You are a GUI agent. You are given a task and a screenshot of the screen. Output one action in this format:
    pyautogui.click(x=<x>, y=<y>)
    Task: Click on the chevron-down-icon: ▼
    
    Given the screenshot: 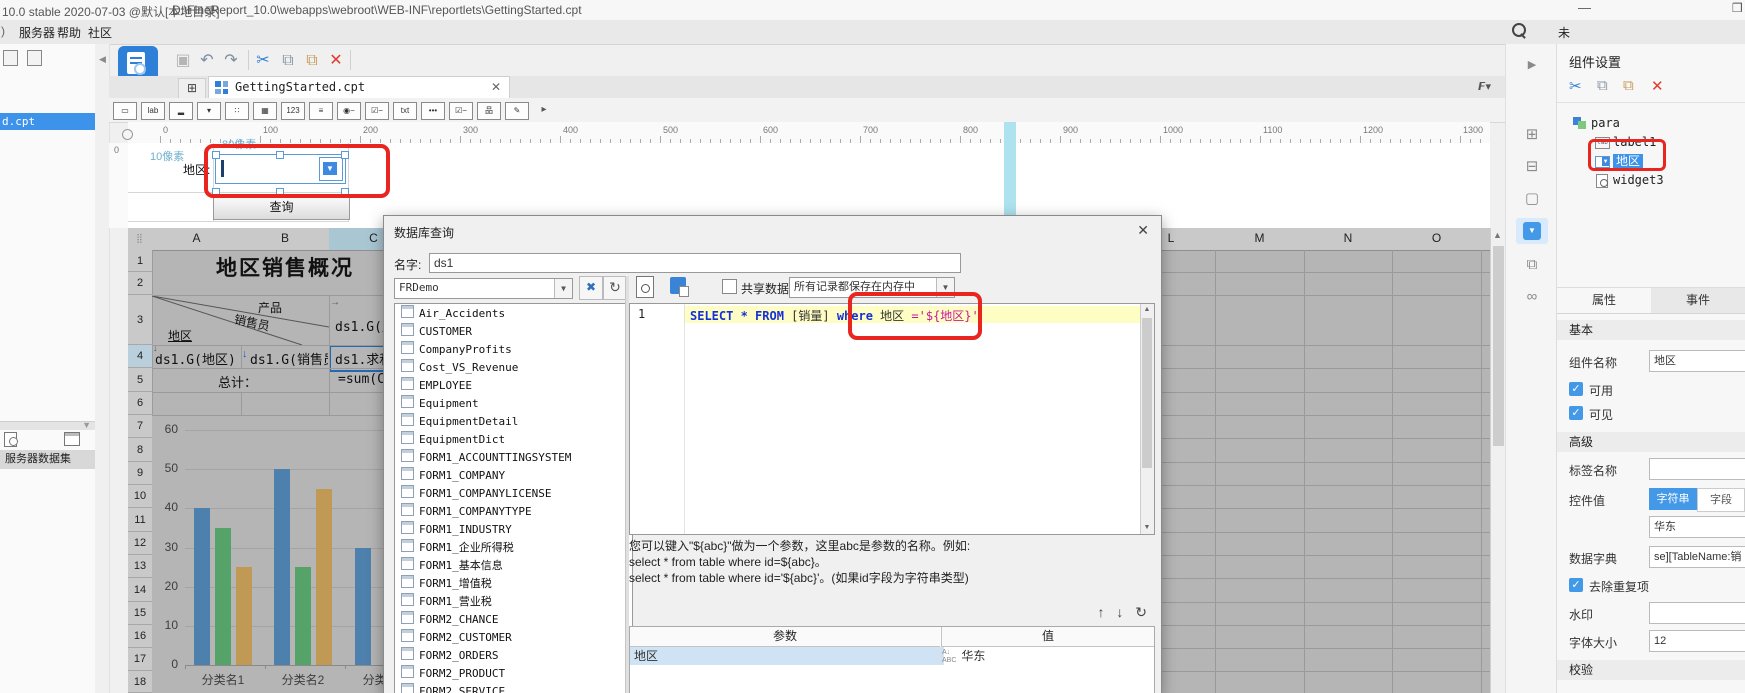 What is the action you would take?
    pyautogui.click(x=945, y=287)
    